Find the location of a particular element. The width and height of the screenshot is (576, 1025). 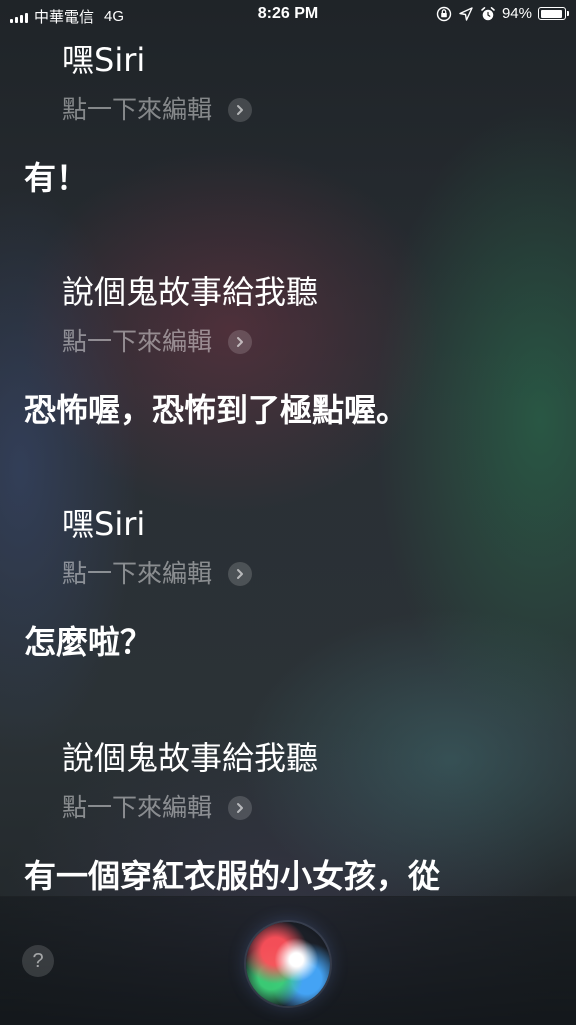

help-button: ? is located at coordinates (38, 961).